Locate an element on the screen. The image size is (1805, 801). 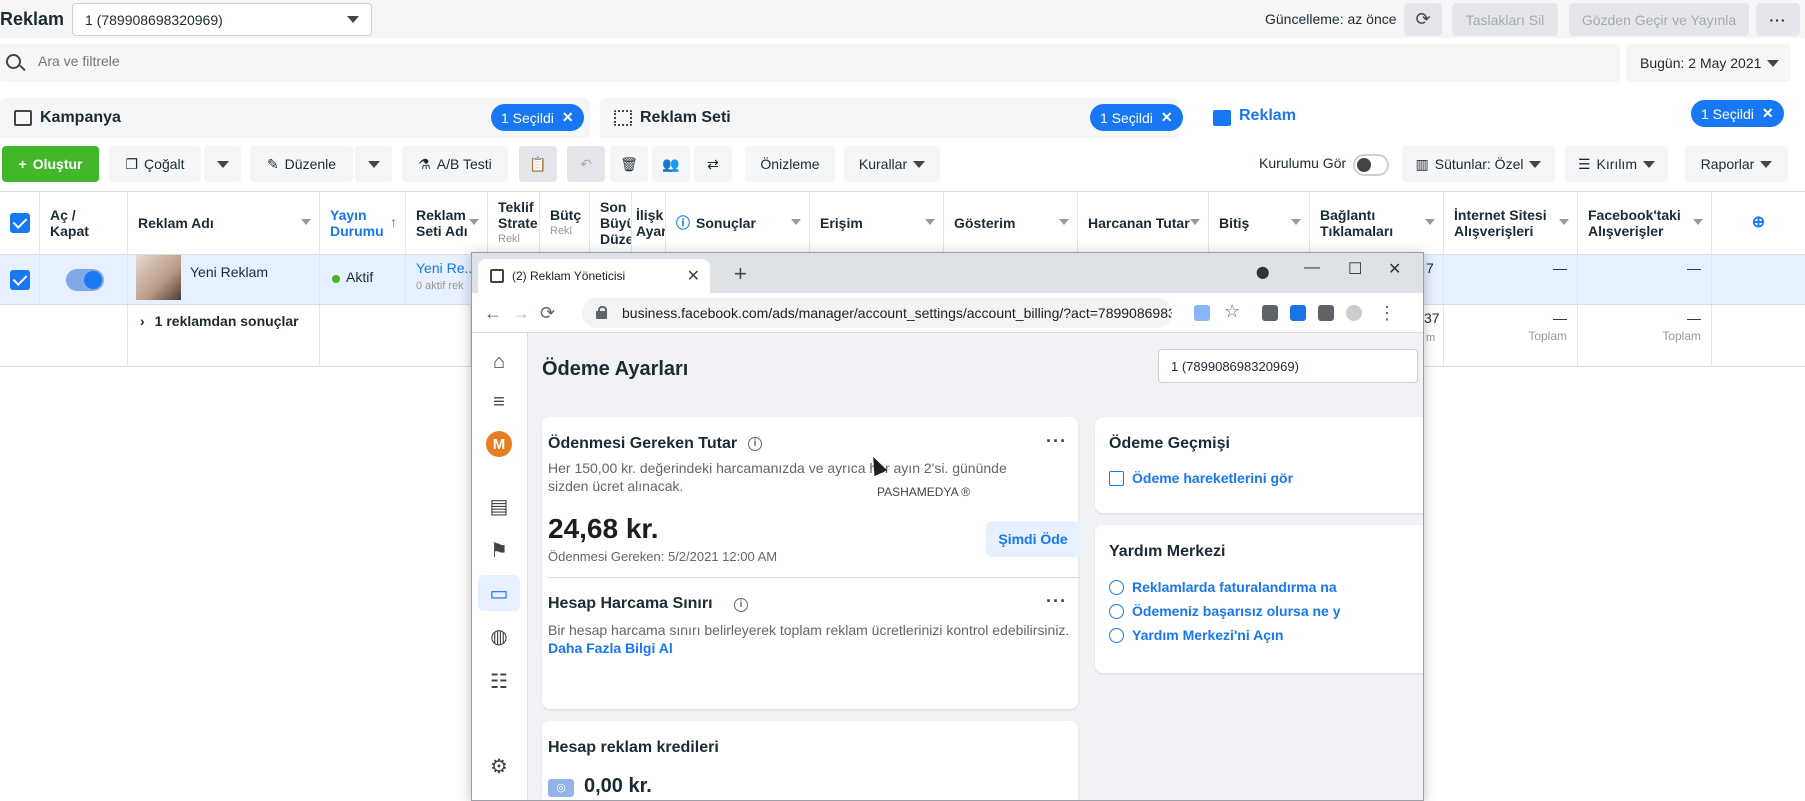
qr-icon is located at coordinates (1270, 313).